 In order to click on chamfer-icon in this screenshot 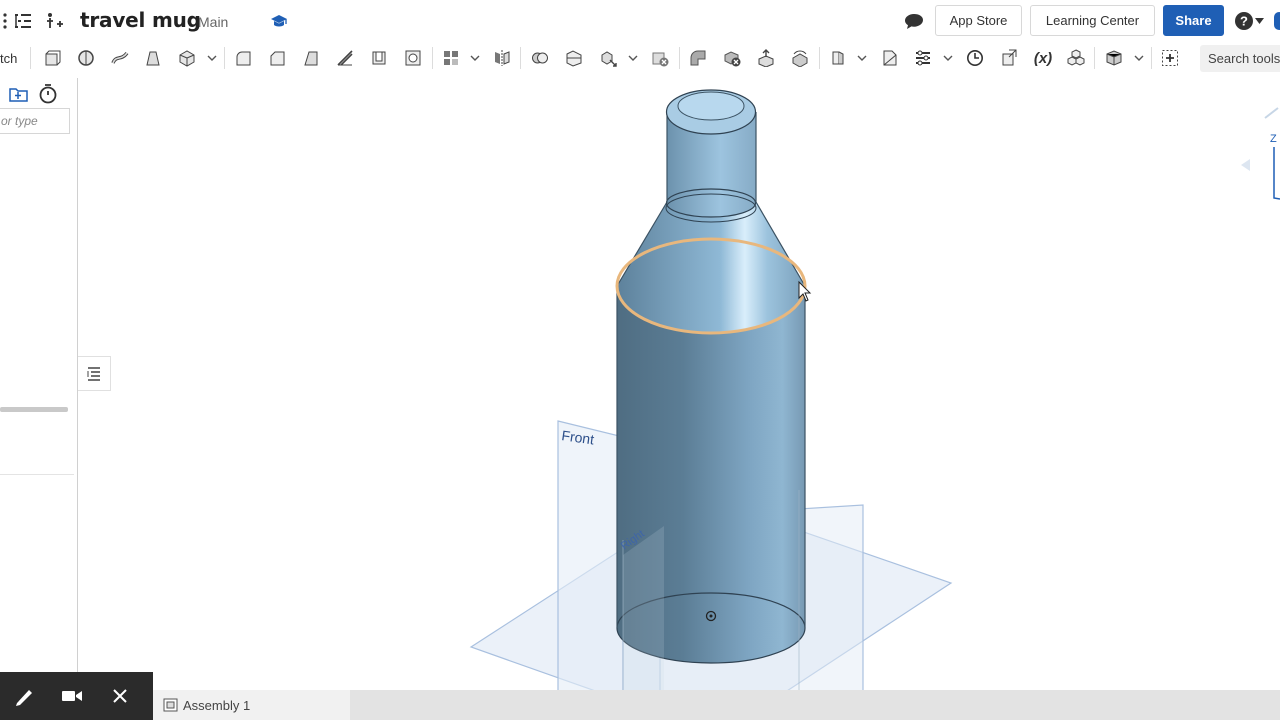, I will do `click(277, 58)`.